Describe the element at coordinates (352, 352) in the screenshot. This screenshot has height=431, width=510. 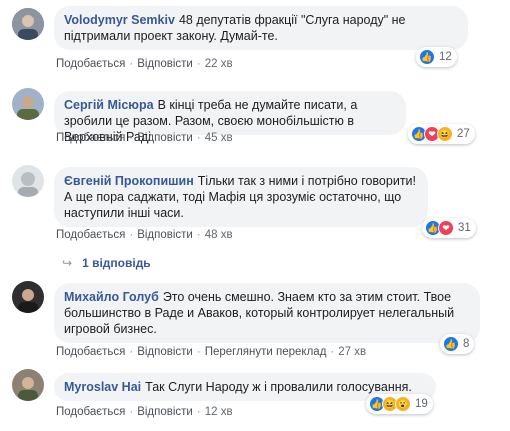
I see `comment-time: 27 хв` at that location.